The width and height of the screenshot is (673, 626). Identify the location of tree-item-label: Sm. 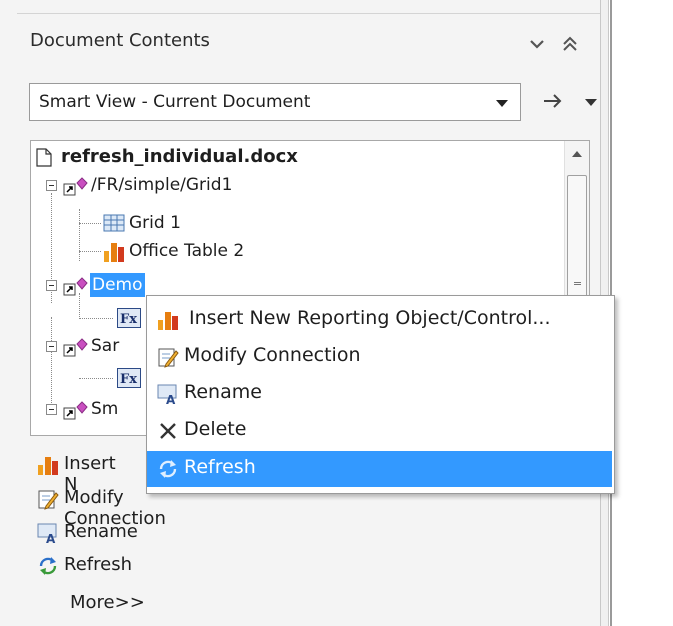
(105, 409).